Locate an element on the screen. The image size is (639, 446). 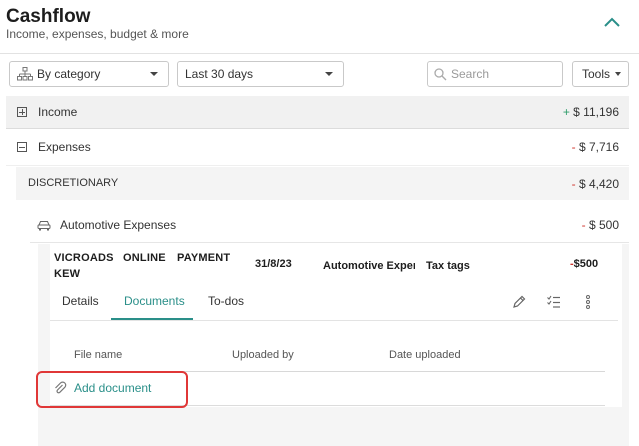
chevron-up-icon is located at coordinates (612, 22).